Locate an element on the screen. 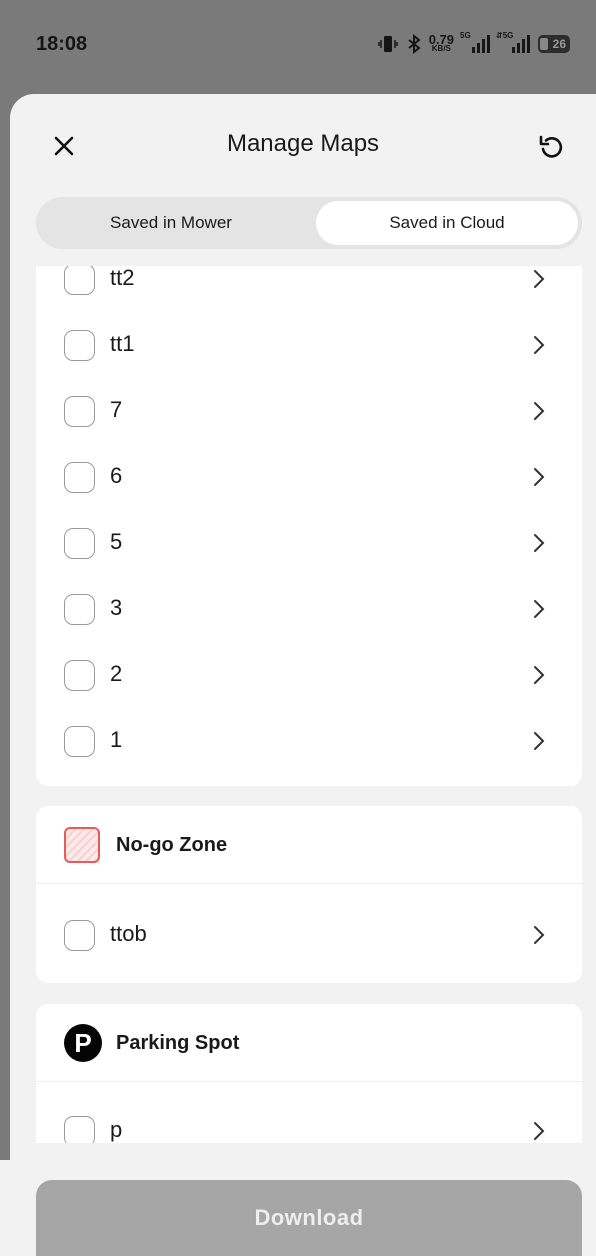  footer: Download is located at coordinates (298, 1208).